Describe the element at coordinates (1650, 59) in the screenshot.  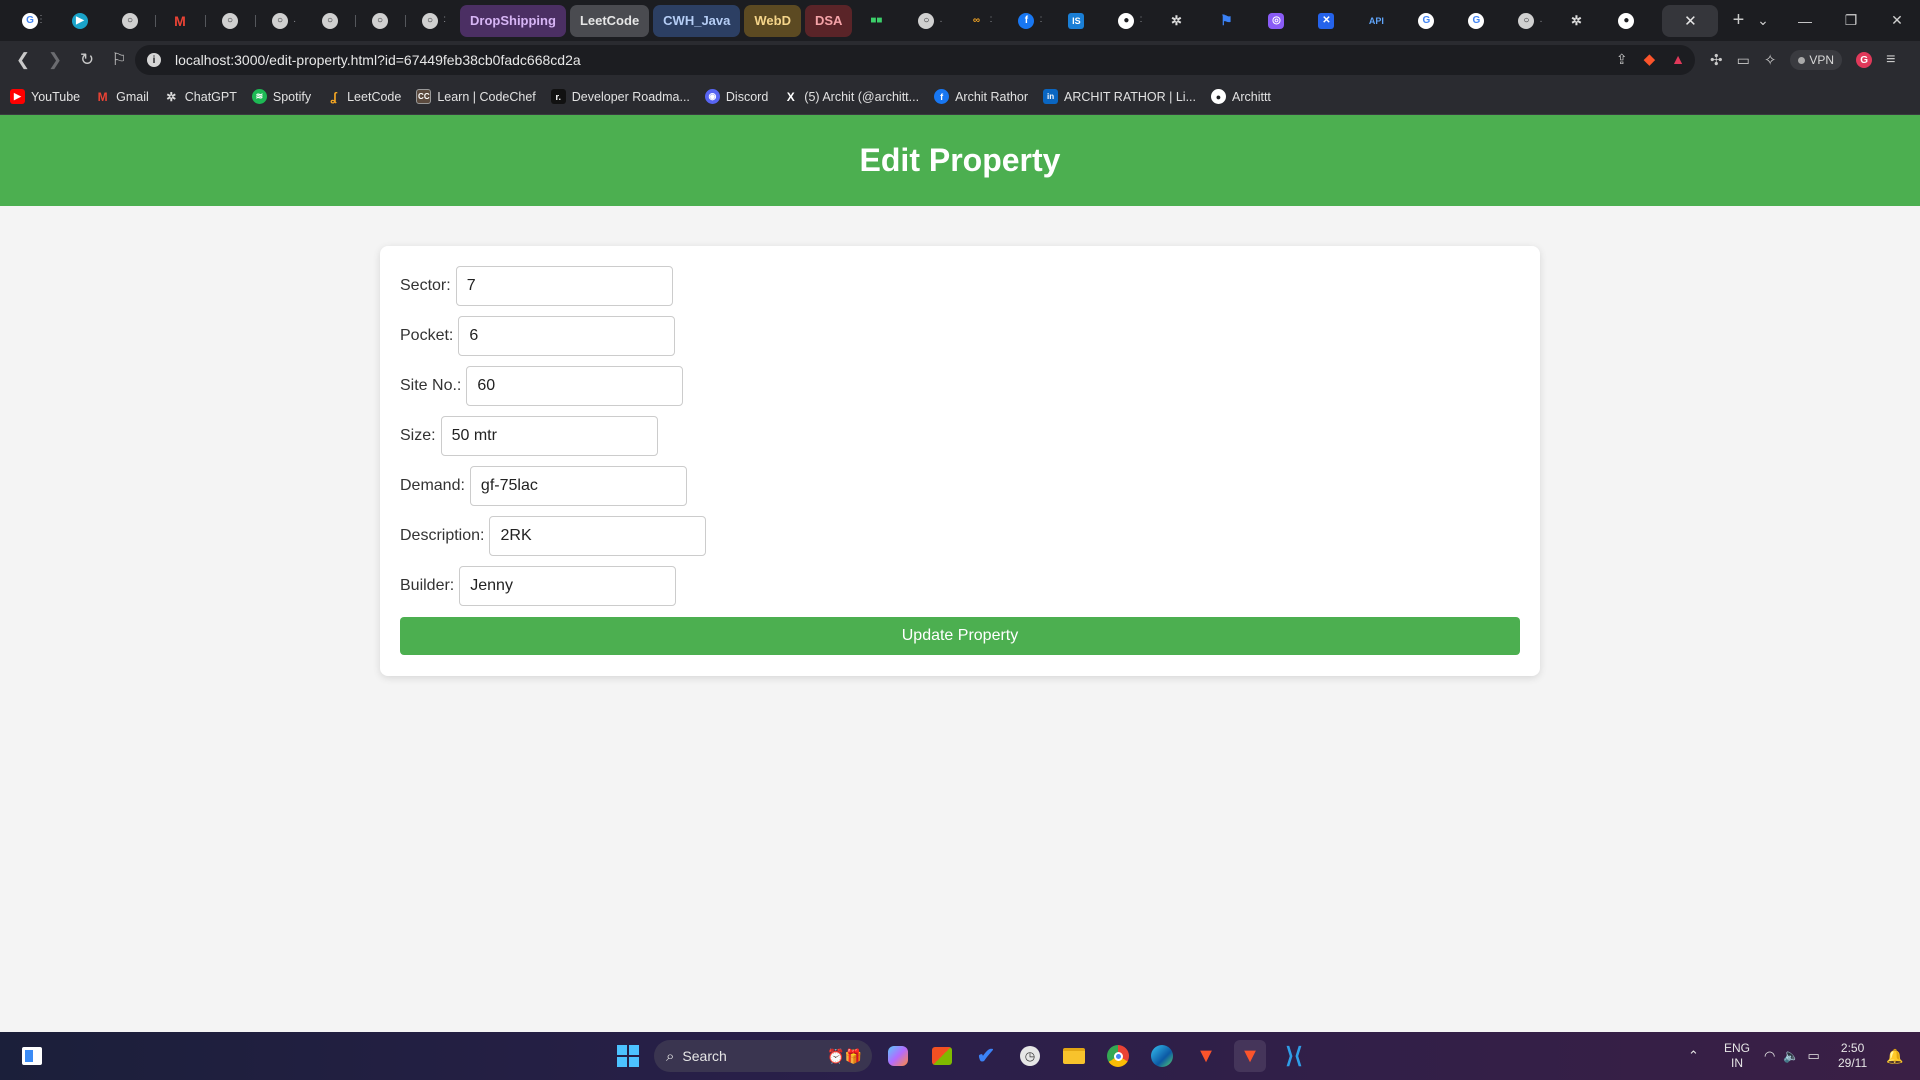
I see `brave-shields-icon: ◆` at that location.